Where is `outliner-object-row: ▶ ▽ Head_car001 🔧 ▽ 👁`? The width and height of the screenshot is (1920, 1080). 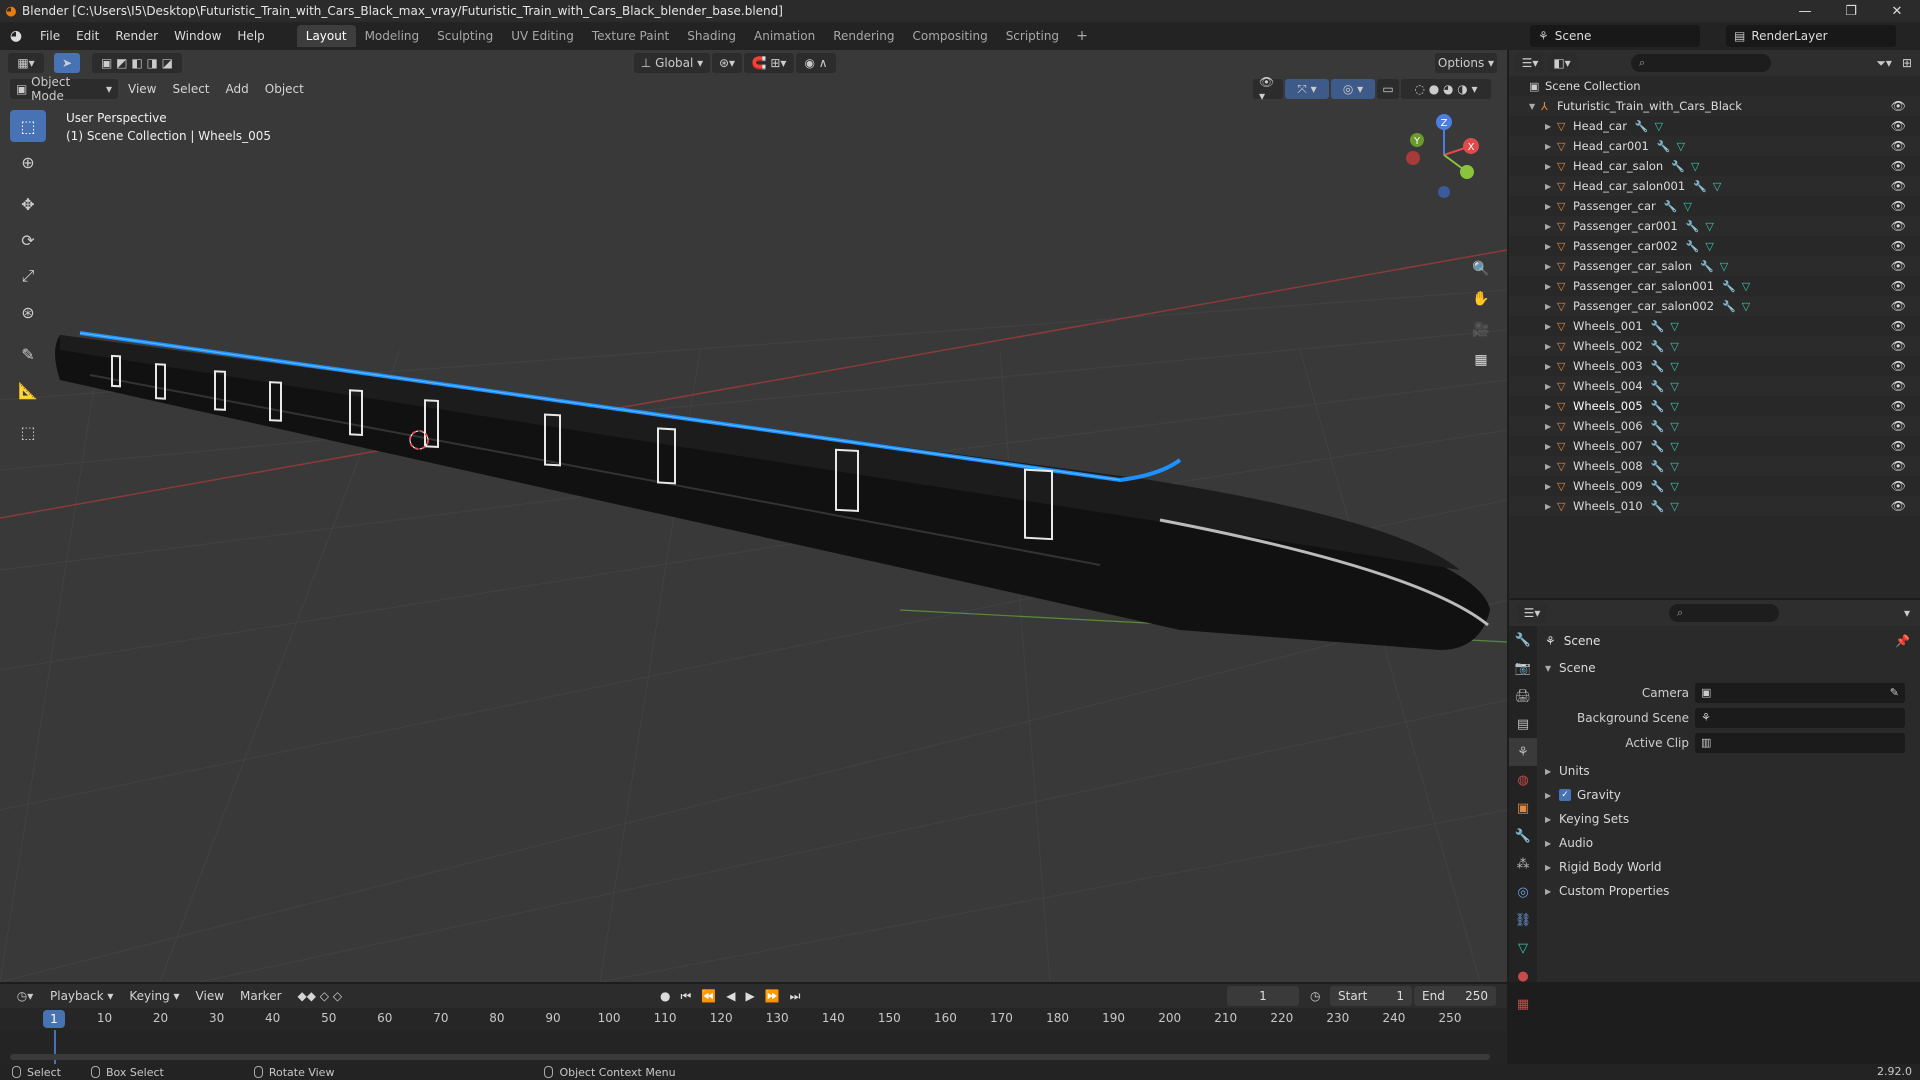 outliner-object-row: ▶ ▽ Head_car001 🔧 ▽ 👁 is located at coordinates (1714, 146).